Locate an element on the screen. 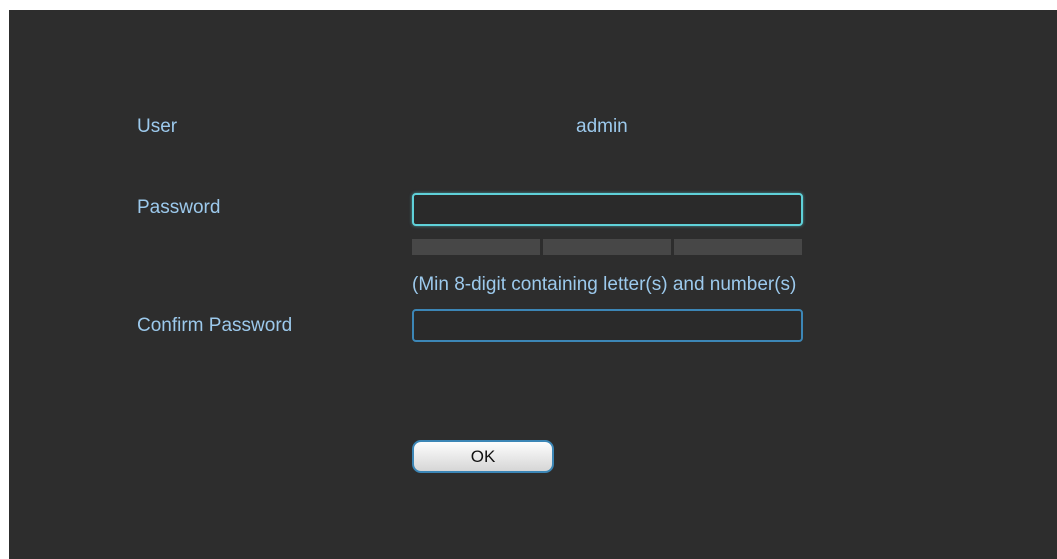 The image size is (1057, 559). password-label: Password is located at coordinates (179, 207).